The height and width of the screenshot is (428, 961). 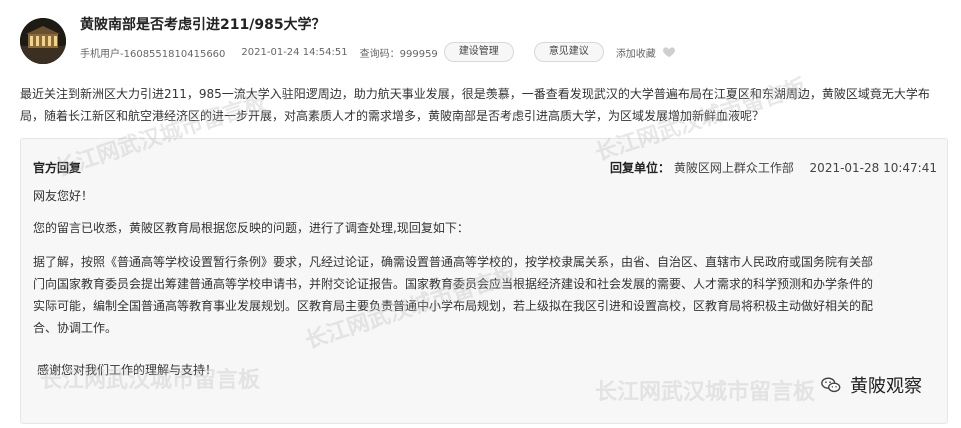 What do you see at coordinates (57, 168) in the screenshot?
I see `reply-label: 官方回复` at bounding box center [57, 168].